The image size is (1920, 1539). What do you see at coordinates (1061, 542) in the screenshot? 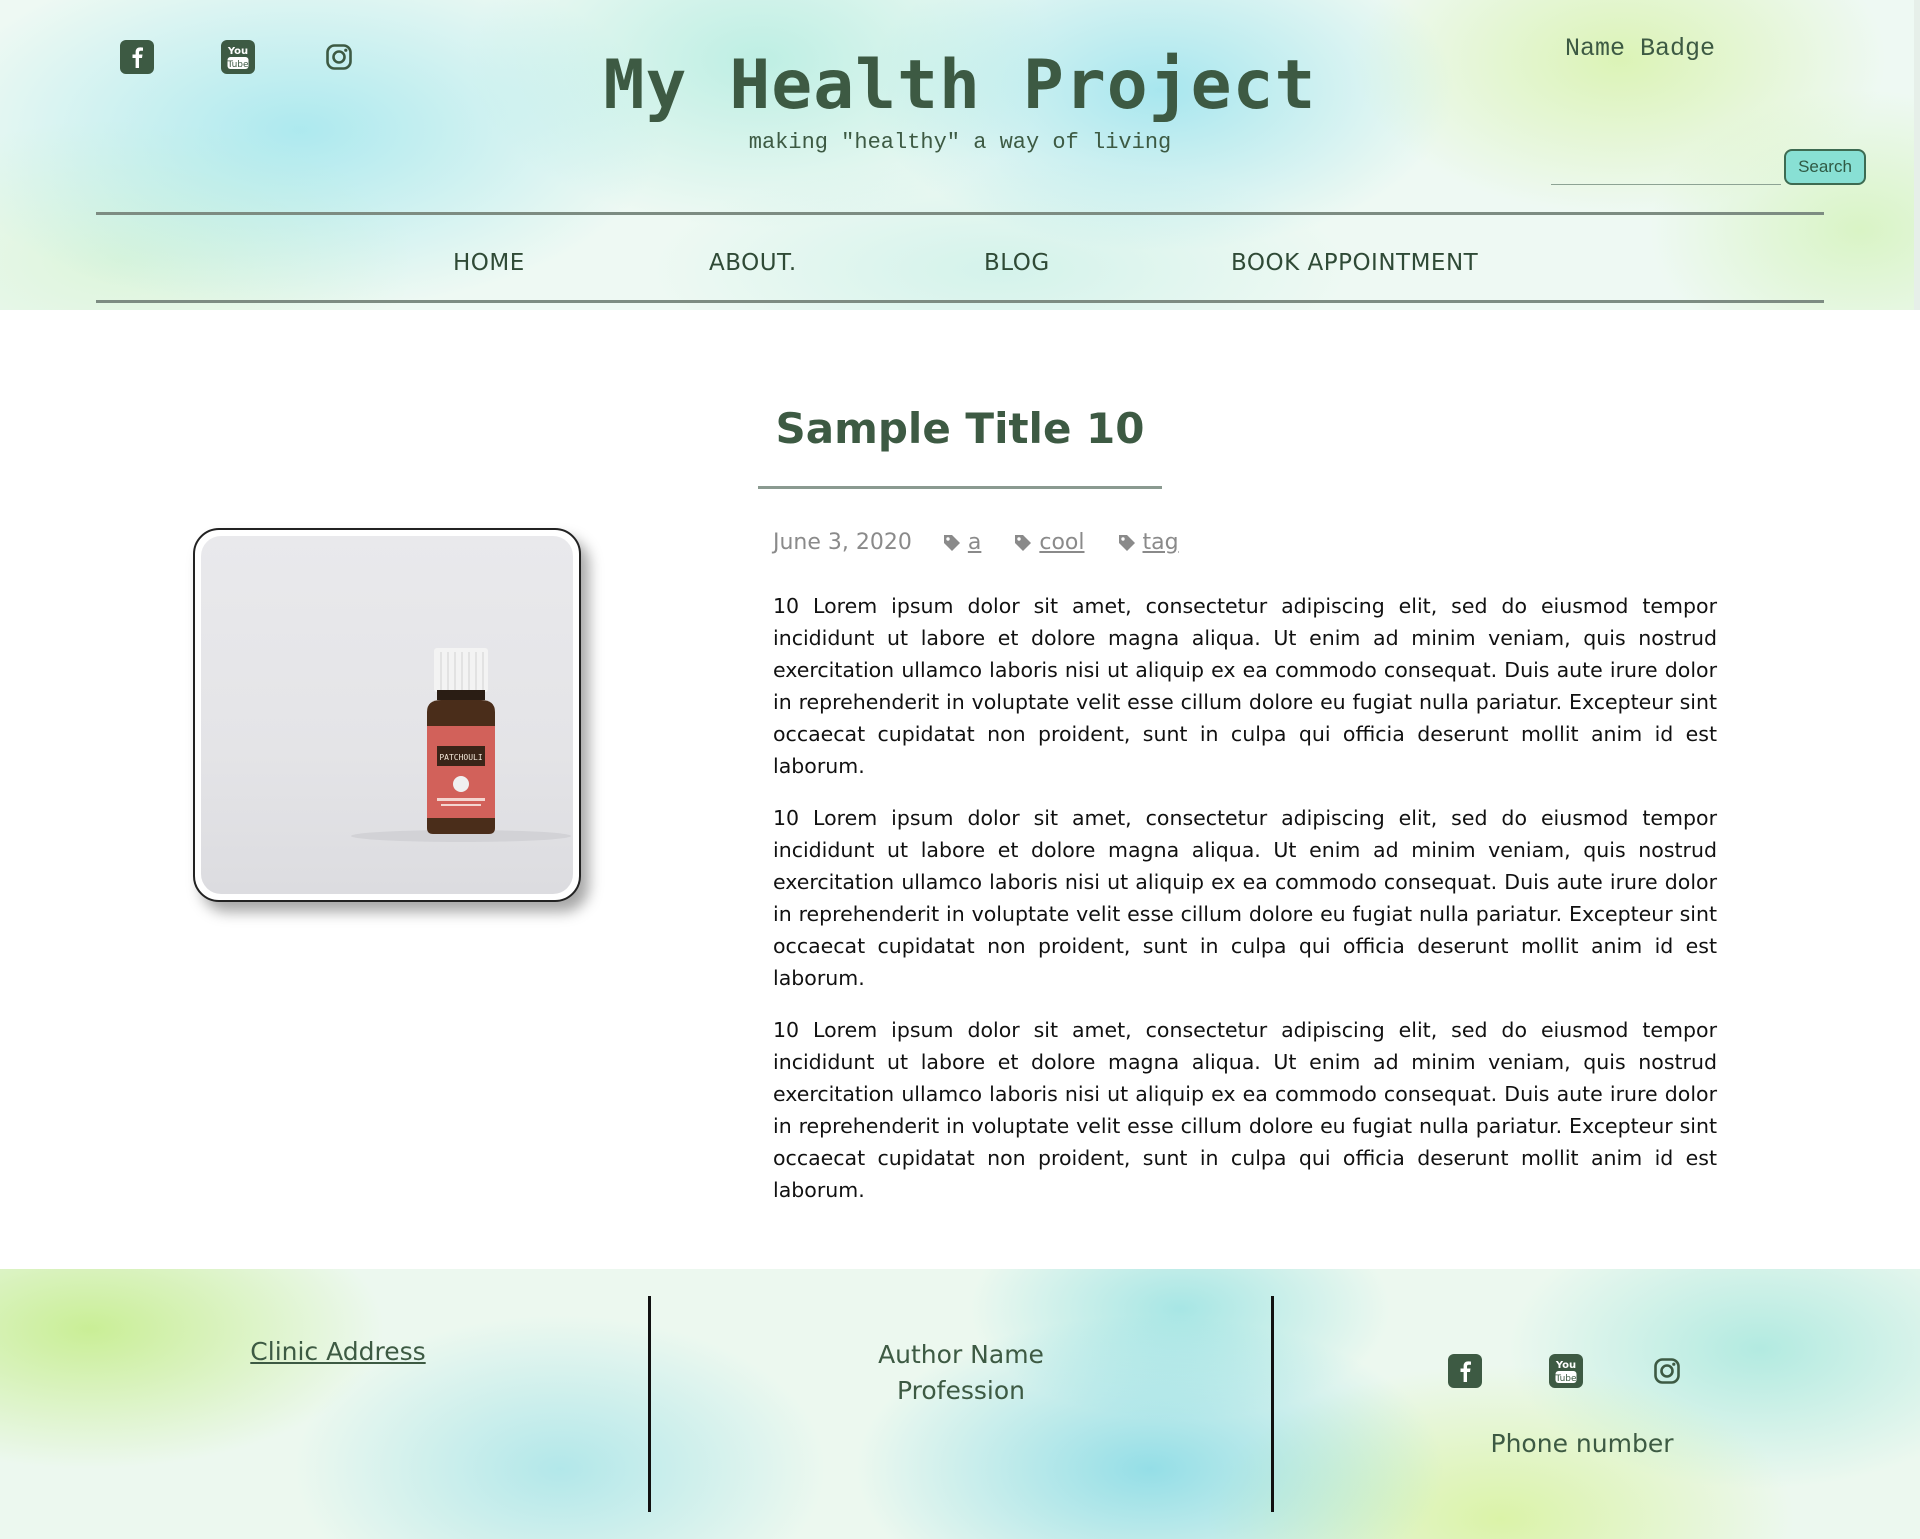
I see `tag-link-cool: cool` at bounding box center [1061, 542].